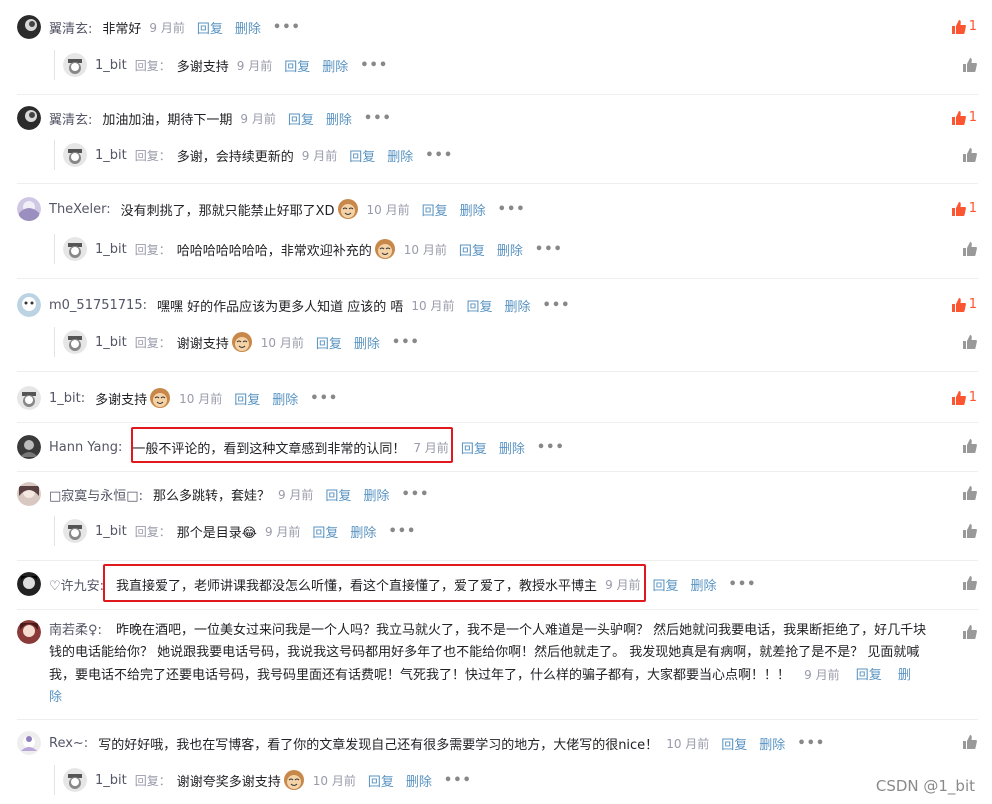 This screenshot has height=804, width=992. I want to click on monkey-emoji-icon, so click(294, 780).